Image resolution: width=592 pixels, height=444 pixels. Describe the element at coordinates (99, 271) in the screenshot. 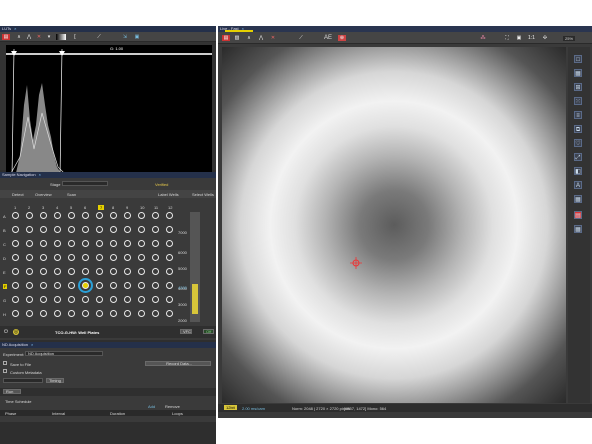

I see `well-E7` at that location.